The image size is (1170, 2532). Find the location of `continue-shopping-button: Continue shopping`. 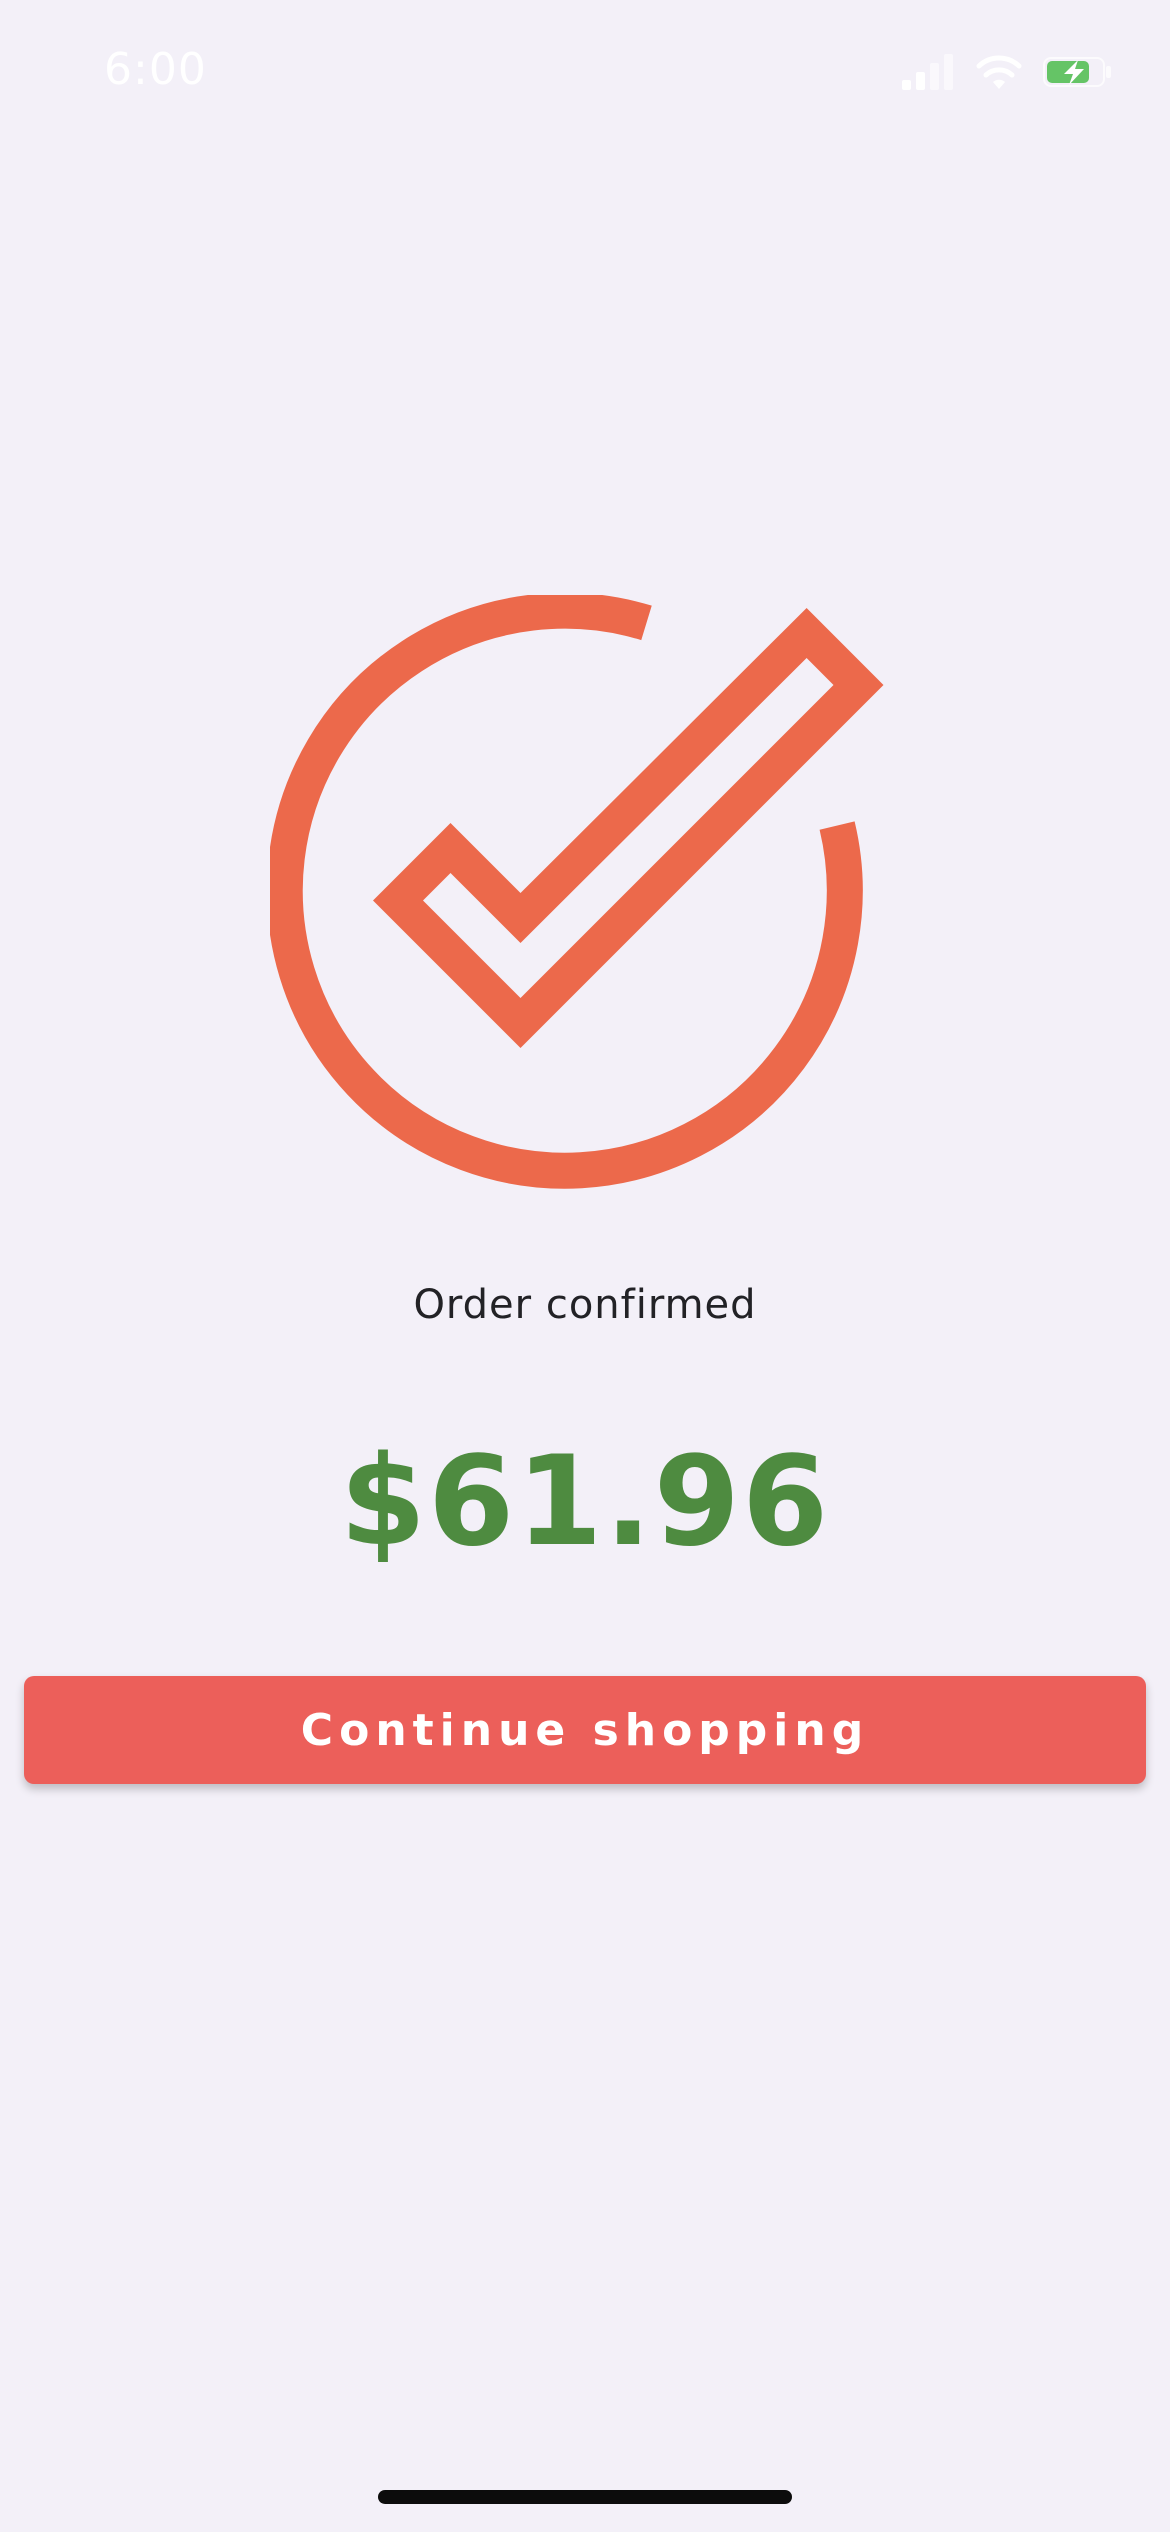

continue-shopping-button: Continue shopping is located at coordinates (585, 1730).